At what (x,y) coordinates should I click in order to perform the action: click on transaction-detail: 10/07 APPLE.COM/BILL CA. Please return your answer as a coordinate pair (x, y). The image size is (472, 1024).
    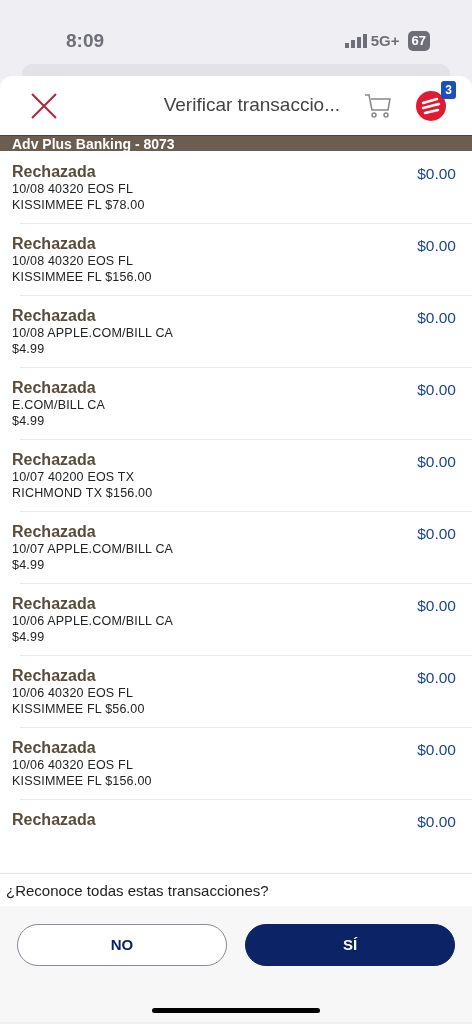
    Looking at the image, I should click on (93, 549).